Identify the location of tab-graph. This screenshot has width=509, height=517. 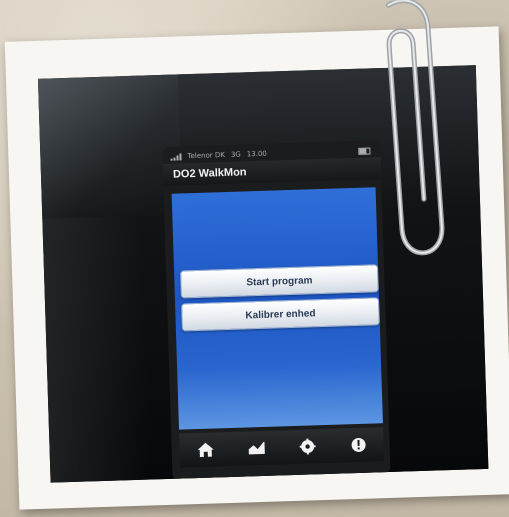
(256, 448).